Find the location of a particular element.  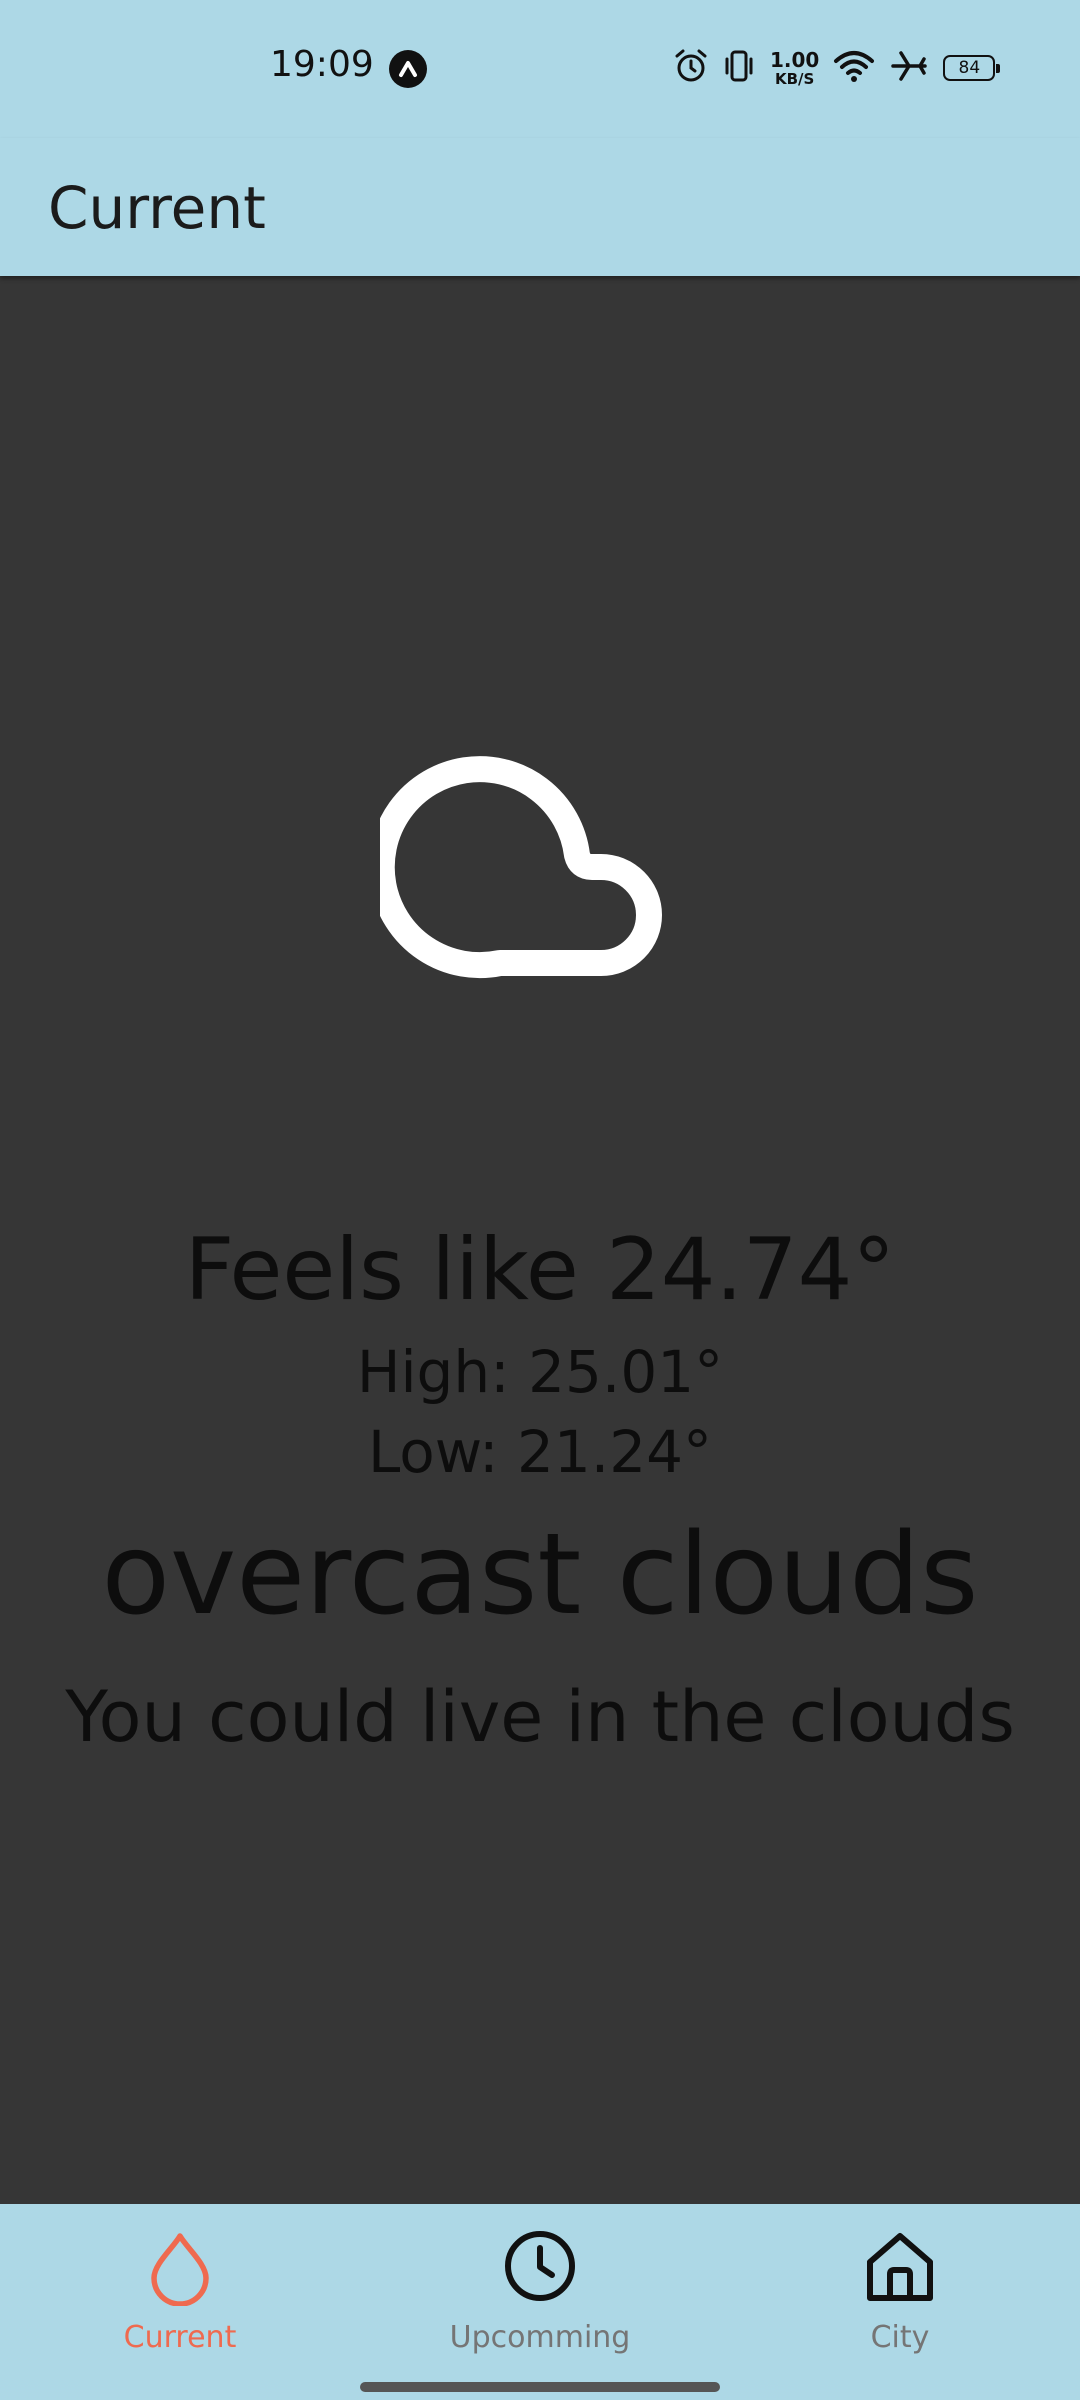

high-temperature: High: 25.01° is located at coordinates (540, 1372).